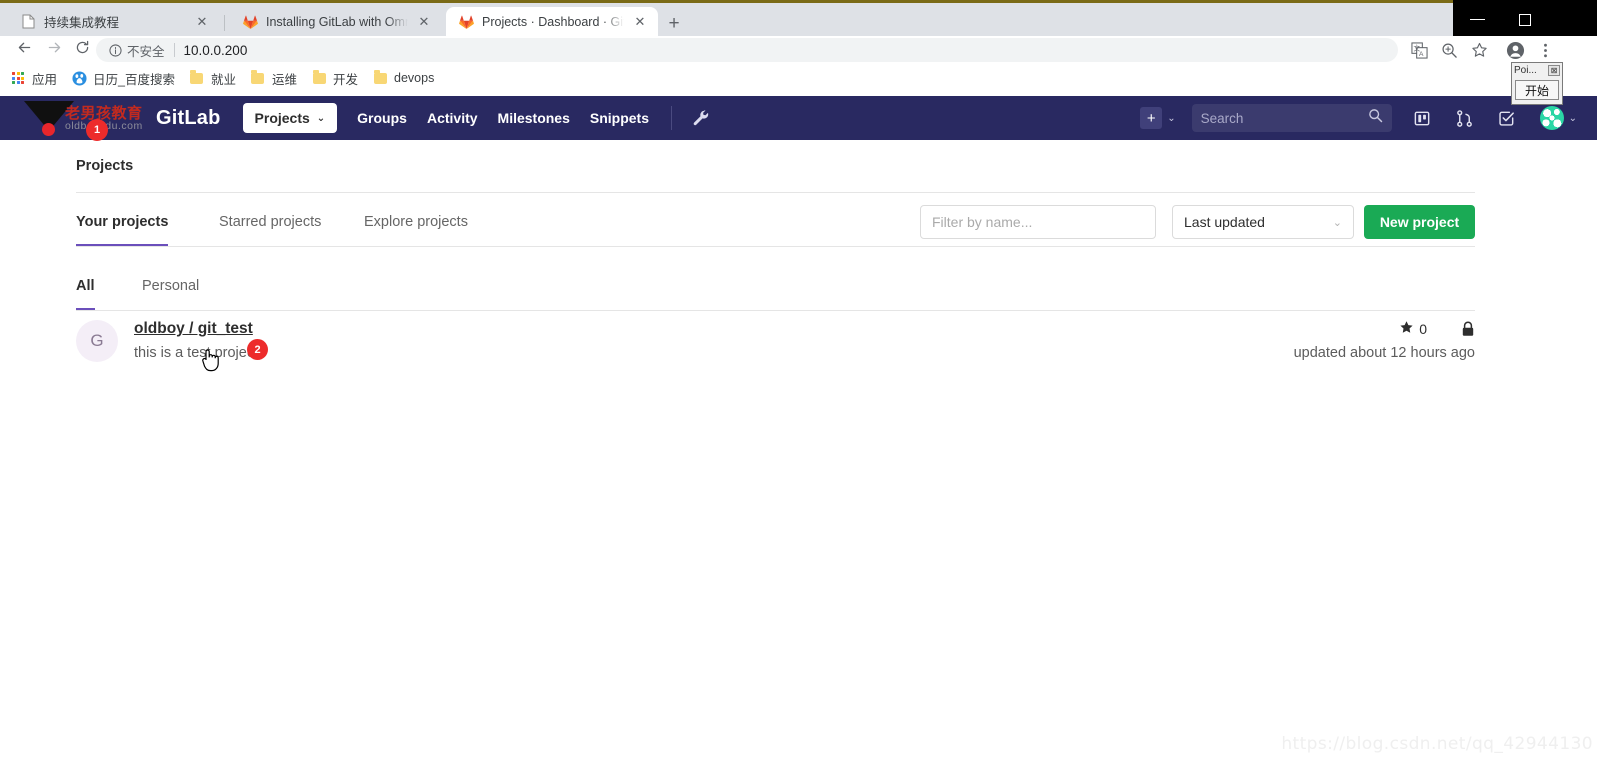 Image resolution: width=1597 pixels, height=768 pixels. Describe the element at coordinates (115, 50) in the screenshot. I see `info-circle-icon` at that location.